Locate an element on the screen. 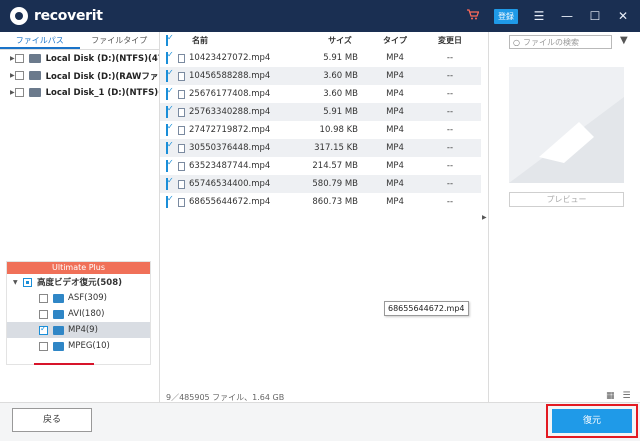  file-row: 27472719872.mp4 10.98 KB MP4 -- is located at coordinates (320, 130).